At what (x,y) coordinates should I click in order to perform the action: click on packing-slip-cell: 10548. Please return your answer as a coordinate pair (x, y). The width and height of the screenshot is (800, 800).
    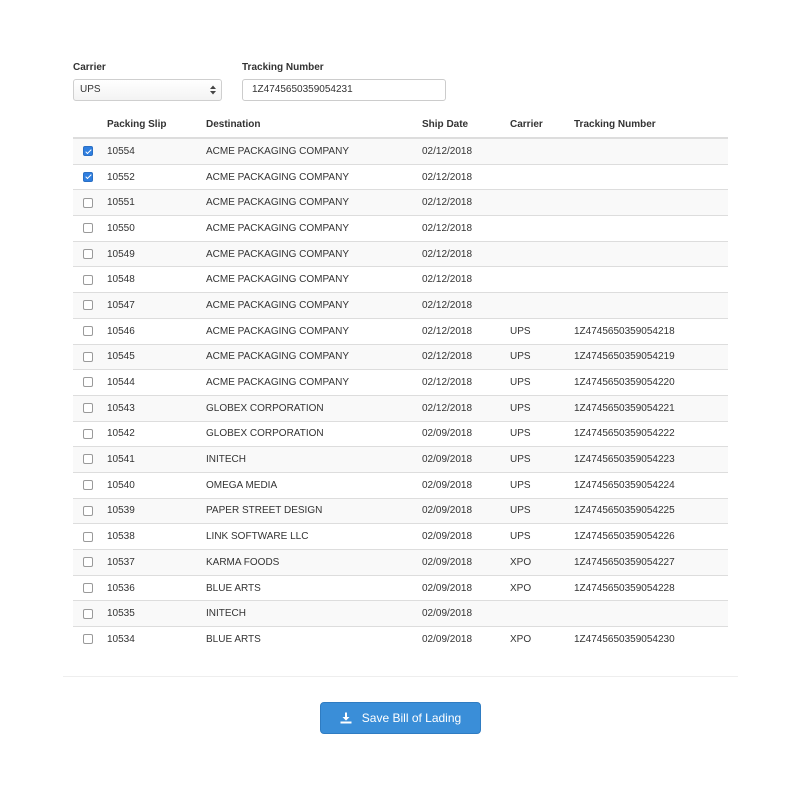
    Looking at the image, I should click on (156, 279).